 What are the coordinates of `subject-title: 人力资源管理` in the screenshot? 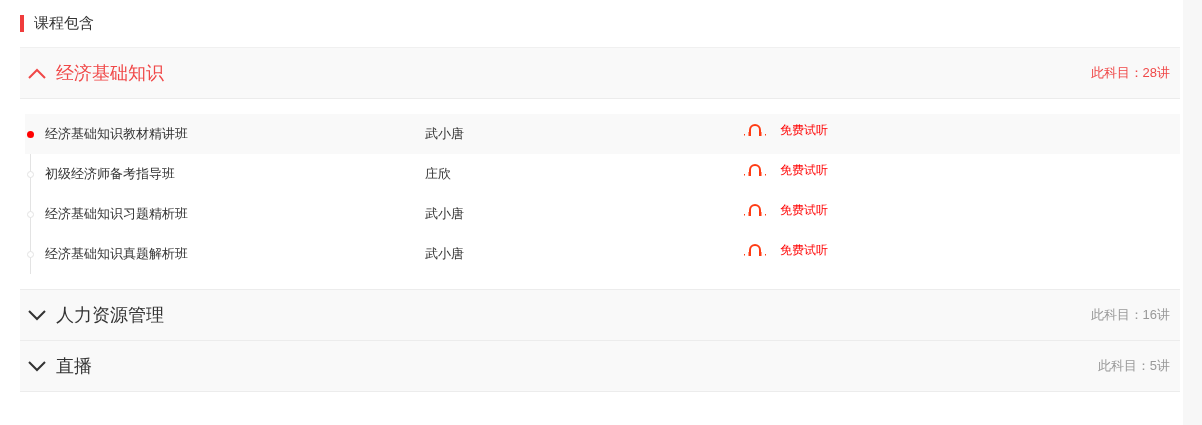 It's located at (110, 315).